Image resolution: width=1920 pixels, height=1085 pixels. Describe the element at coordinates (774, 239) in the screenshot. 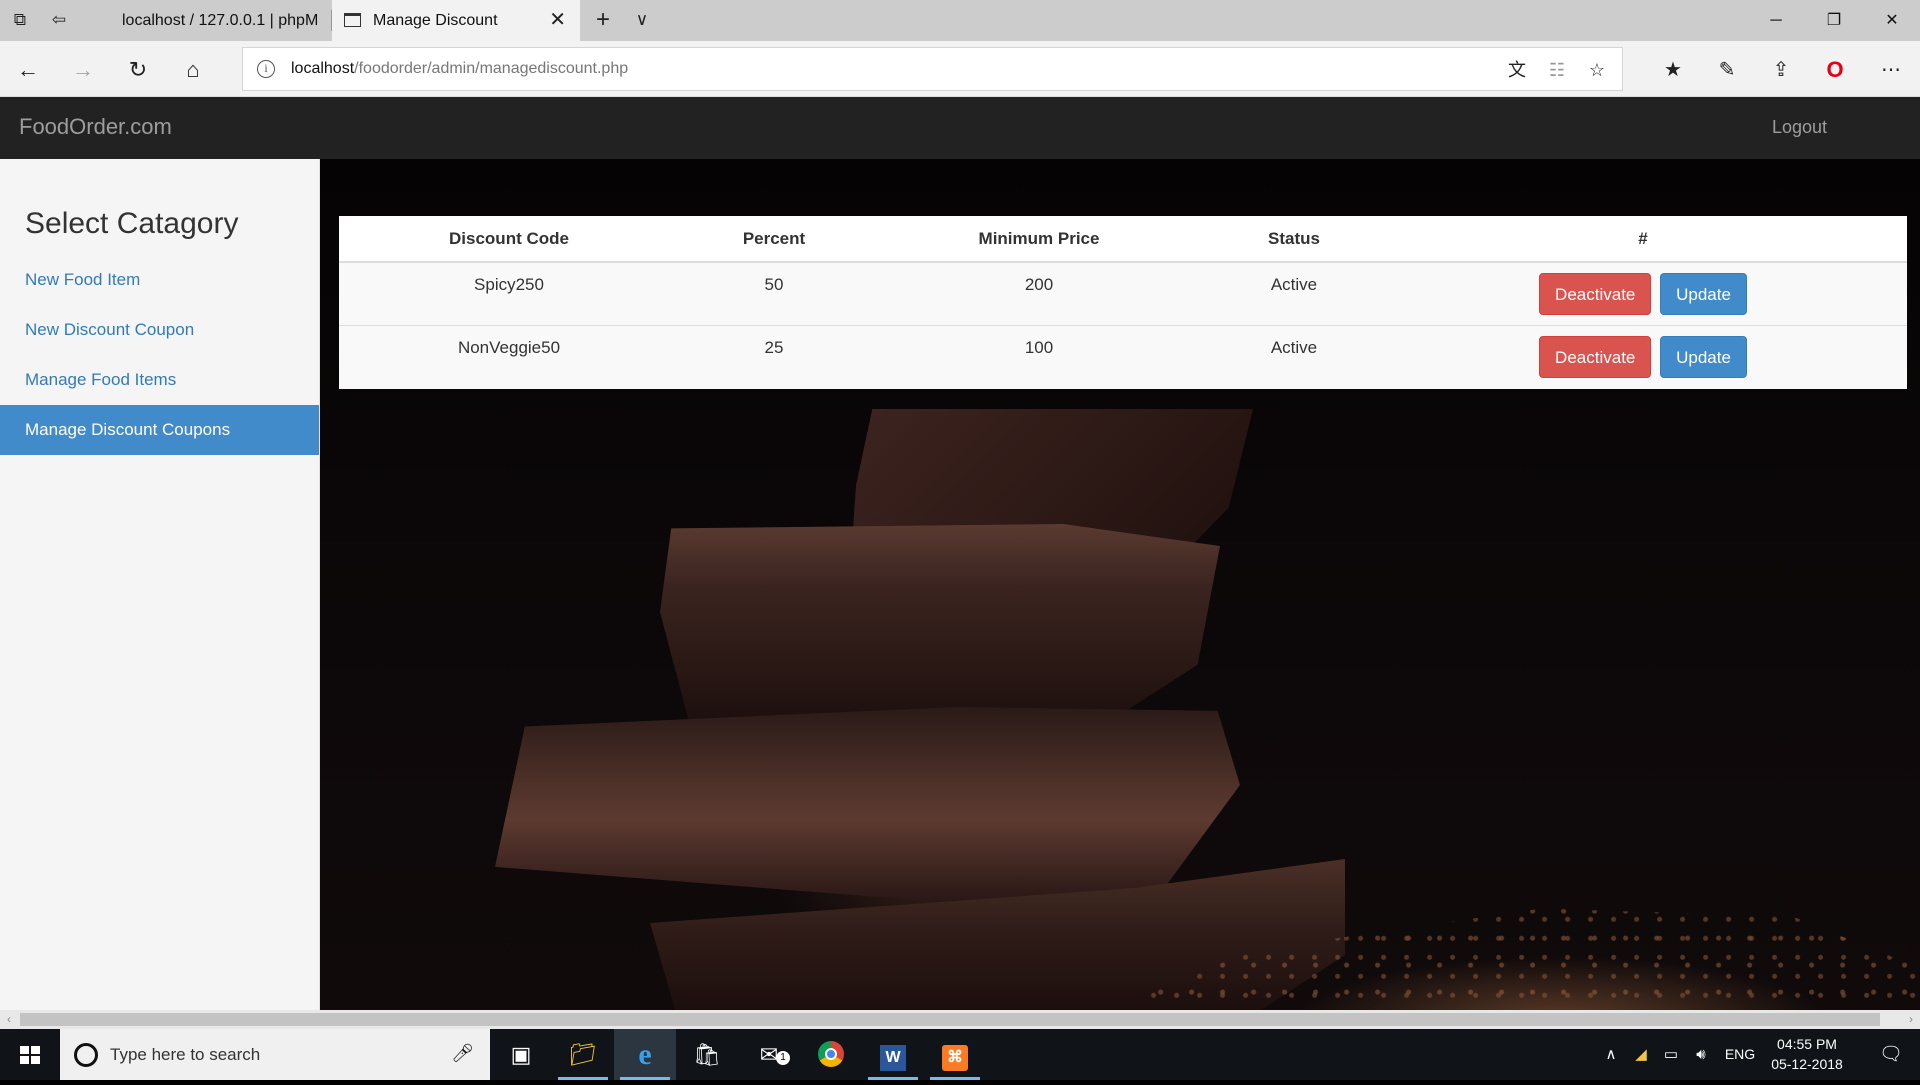

I see `column-header-percent: Percent` at that location.